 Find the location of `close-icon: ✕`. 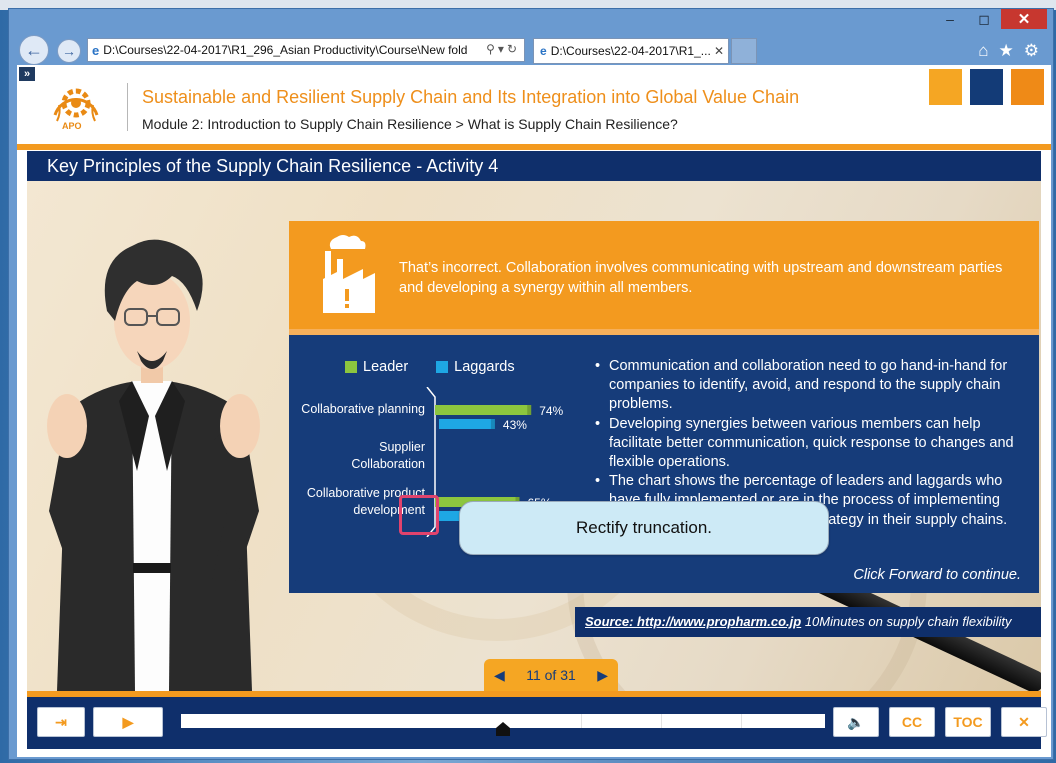

close-icon: ✕ is located at coordinates (1024, 721).